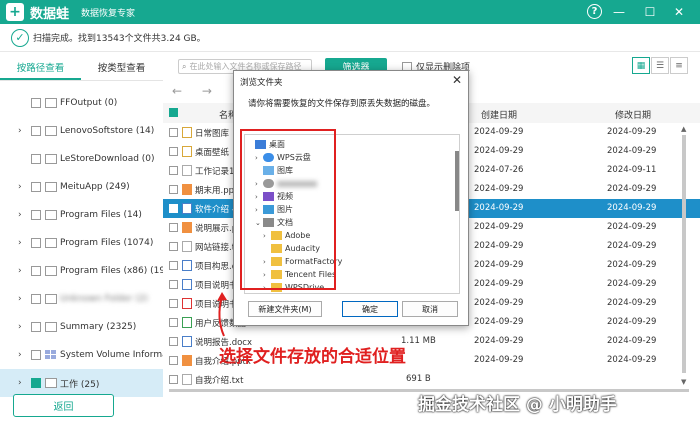  What do you see at coordinates (207, 91) in the screenshot?
I see `forward-arrow-icon: →` at bounding box center [207, 91].